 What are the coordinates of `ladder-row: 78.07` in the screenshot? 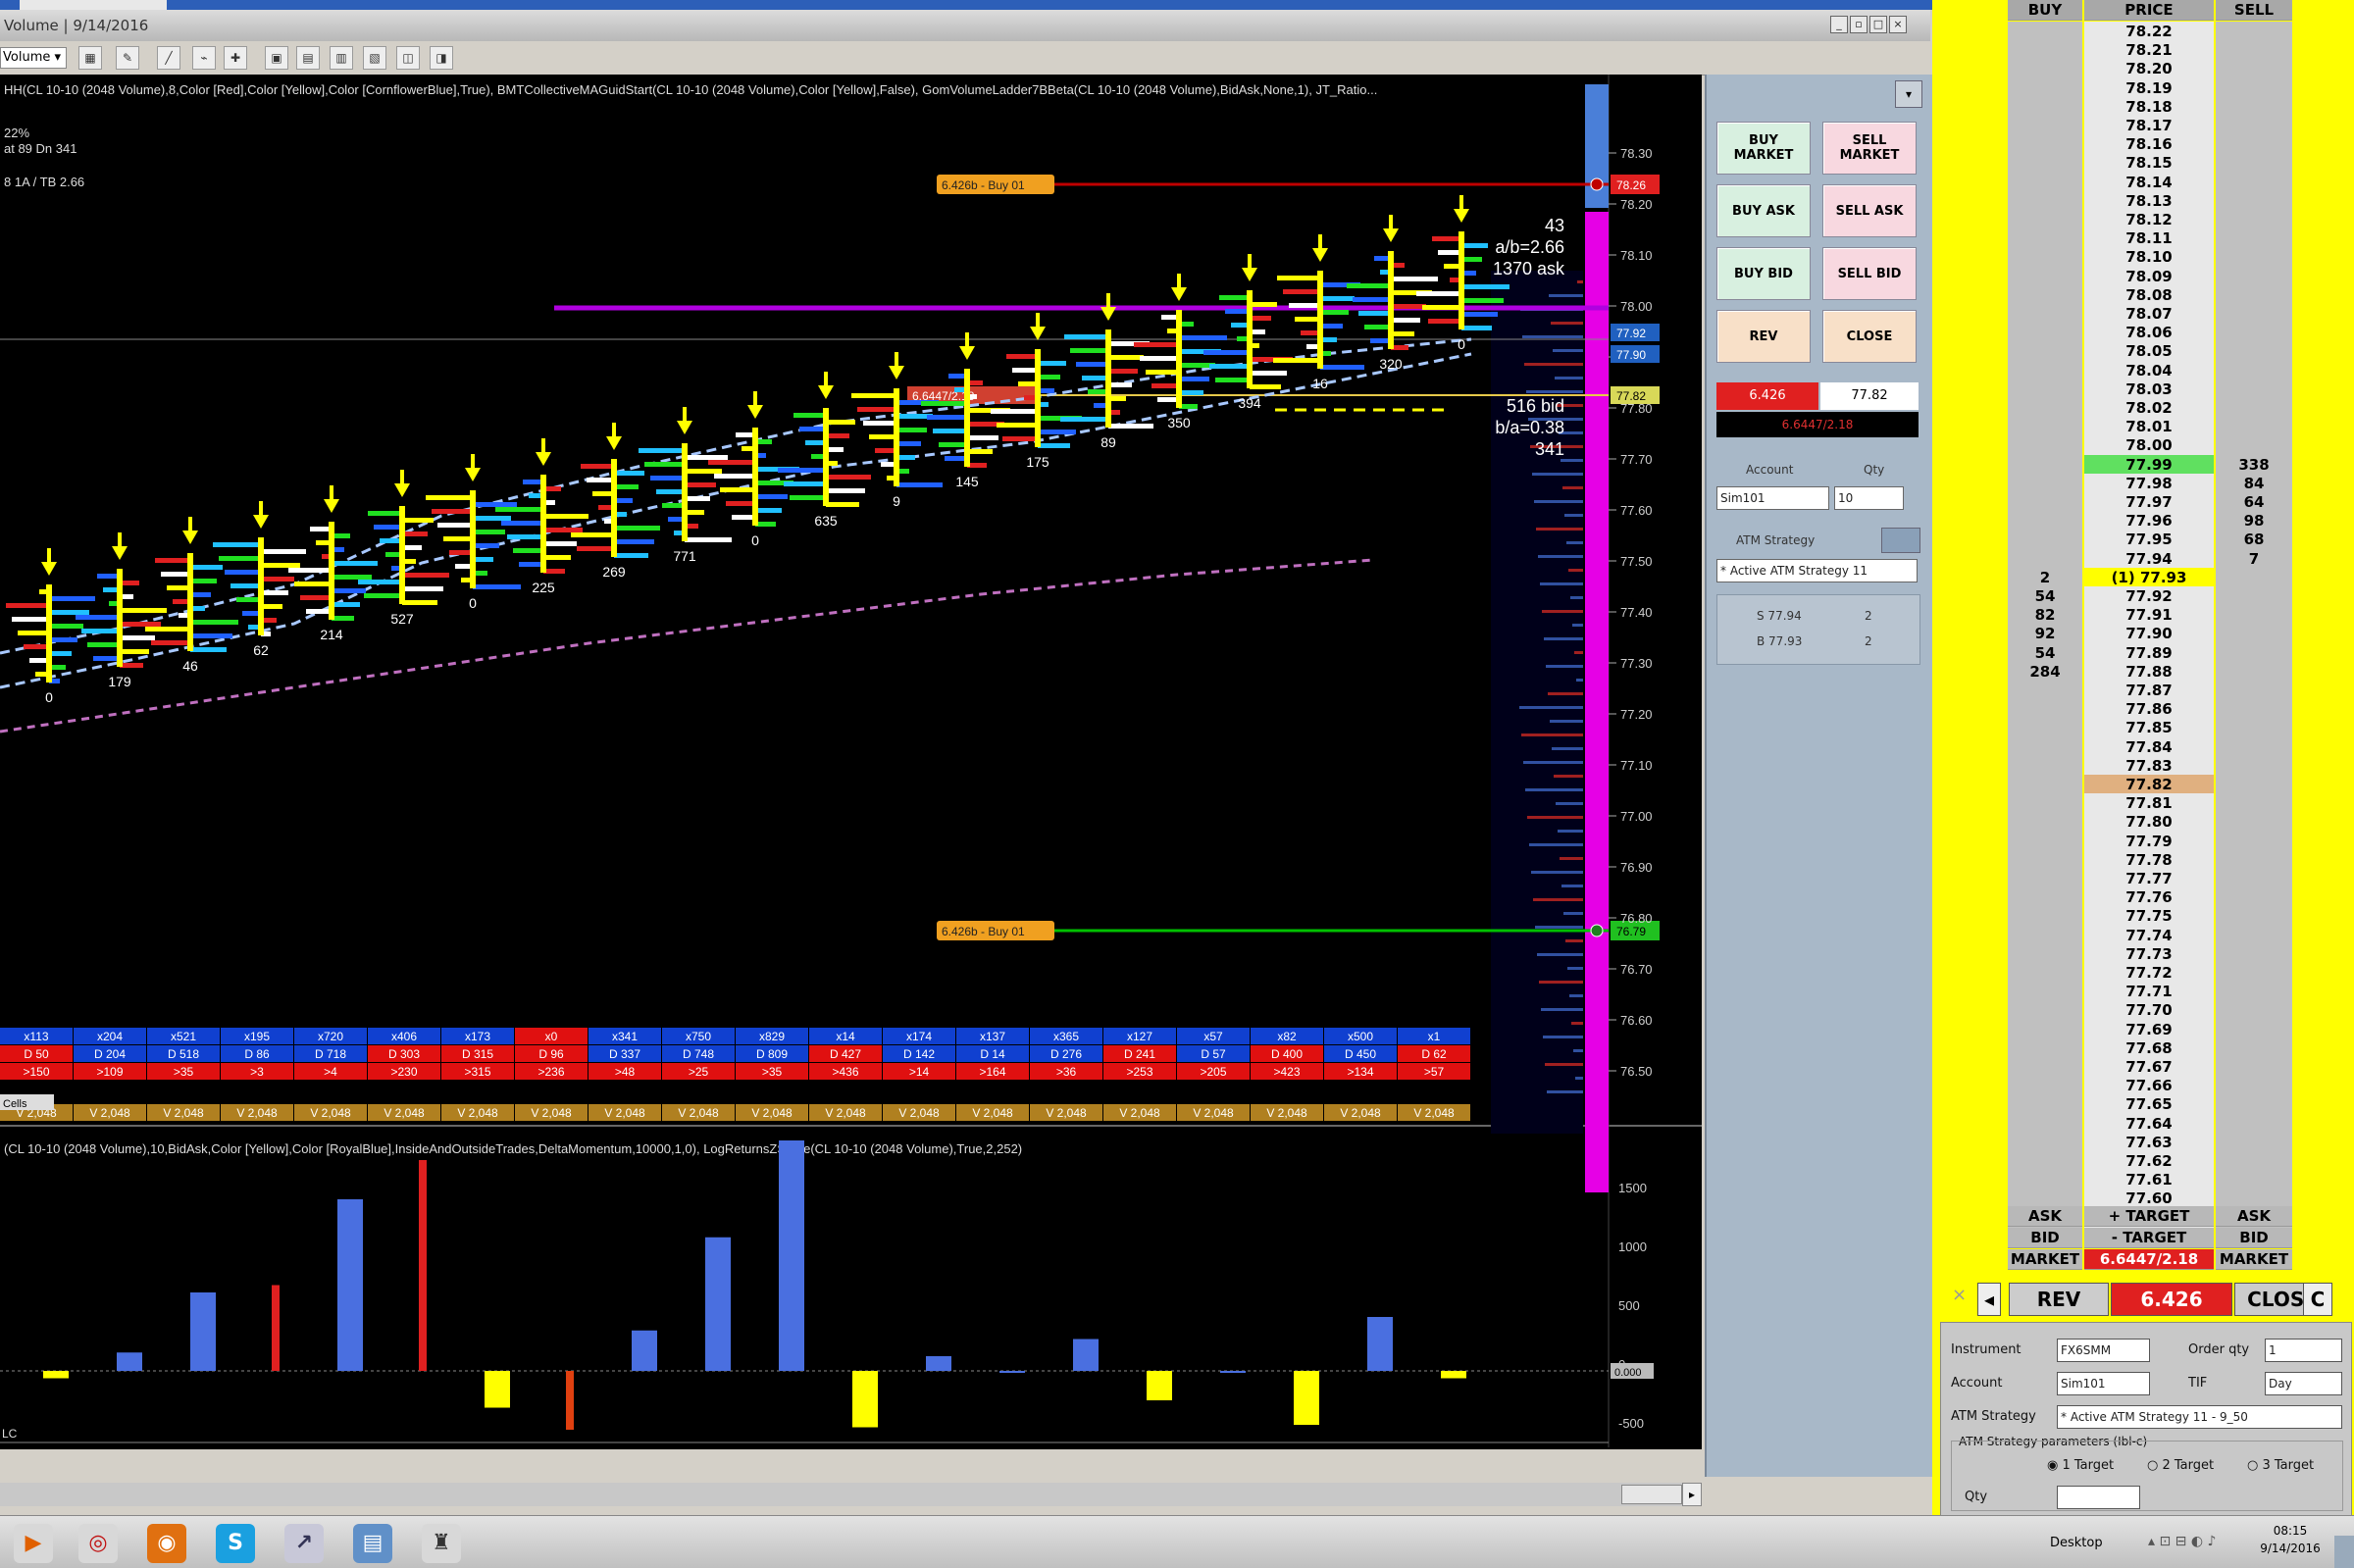 It's located at (2150, 314).